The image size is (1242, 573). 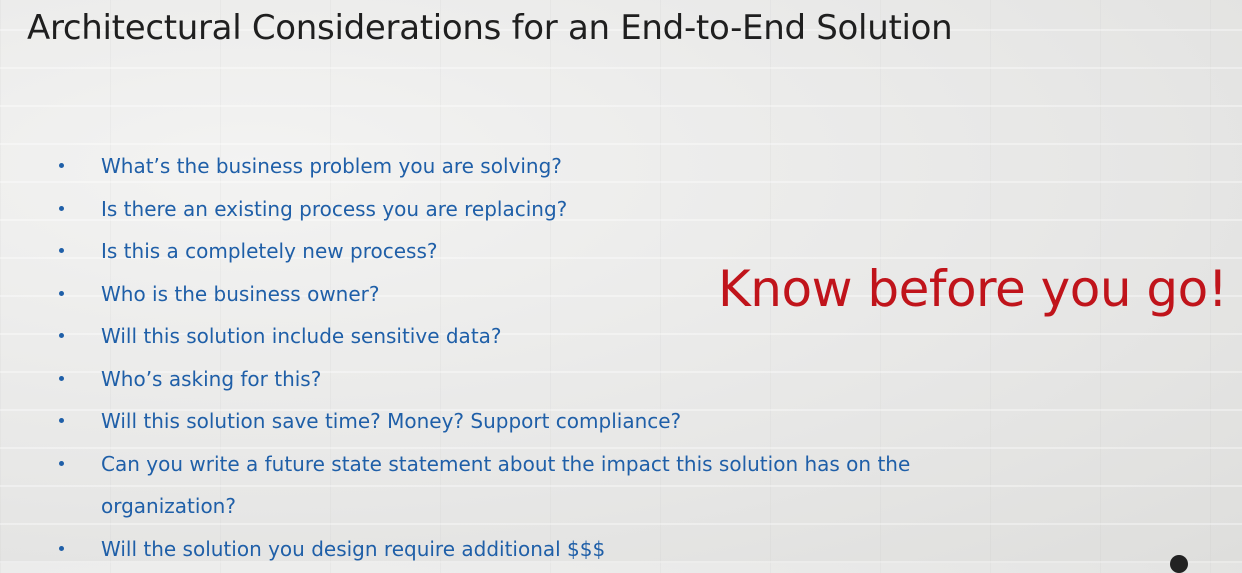 What do you see at coordinates (240, 293) in the screenshot?
I see `list-item-text: Who is the business owner?` at bounding box center [240, 293].